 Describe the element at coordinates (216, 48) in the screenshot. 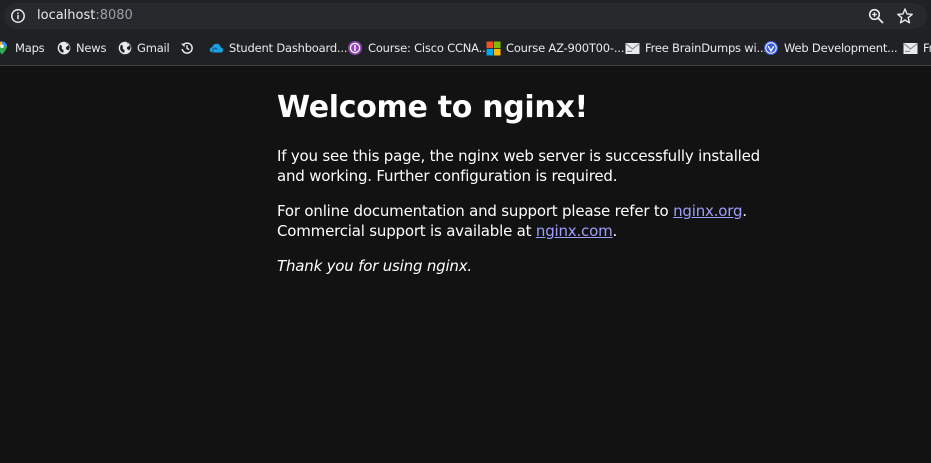

I see `cloud-icon` at that location.